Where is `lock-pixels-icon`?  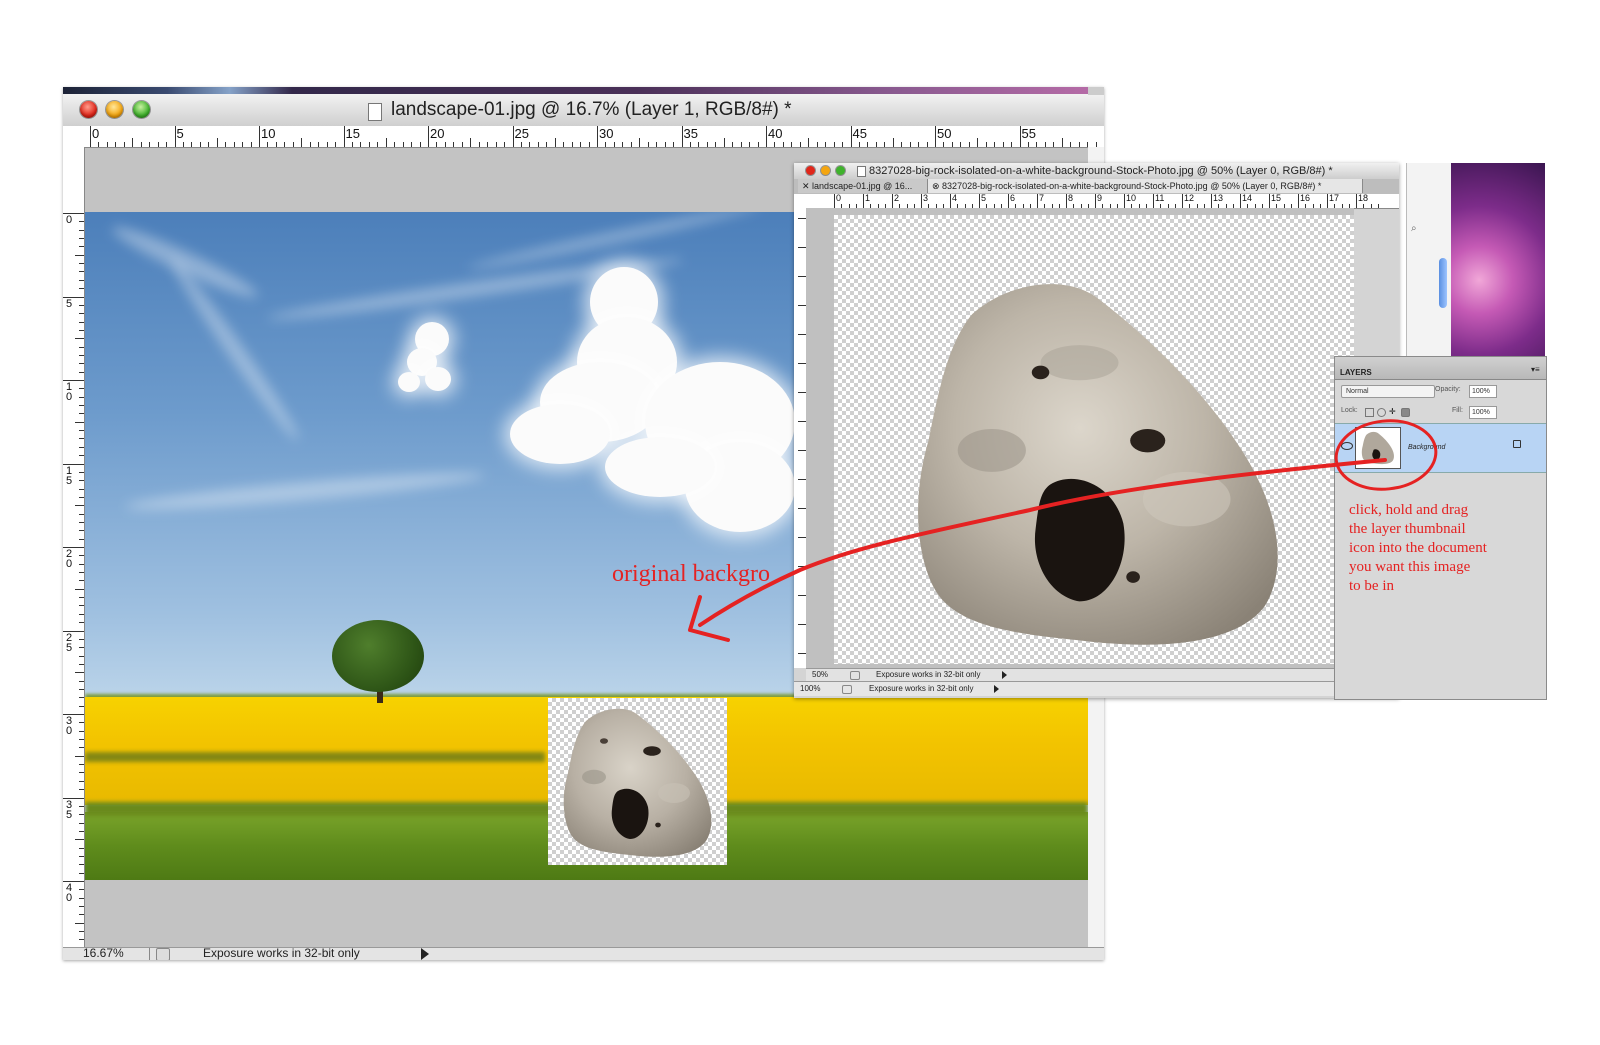 lock-pixels-icon is located at coordinates (1381, 412).